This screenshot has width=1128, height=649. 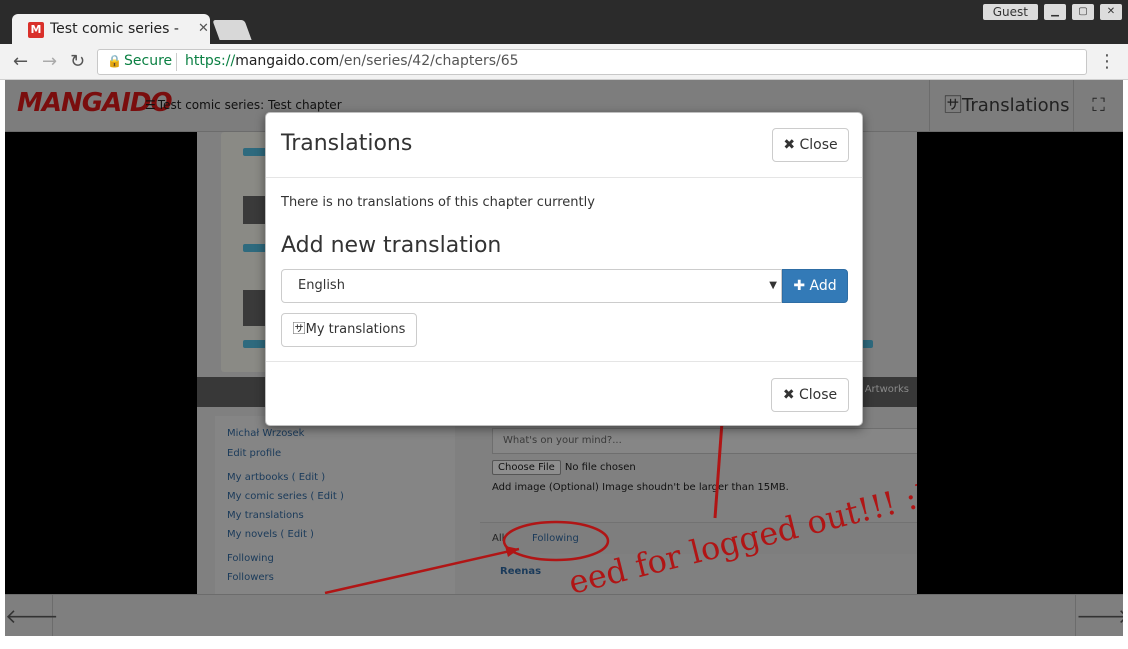 I want to click on my-translations-label: My translations, so click(x=355, y=329).